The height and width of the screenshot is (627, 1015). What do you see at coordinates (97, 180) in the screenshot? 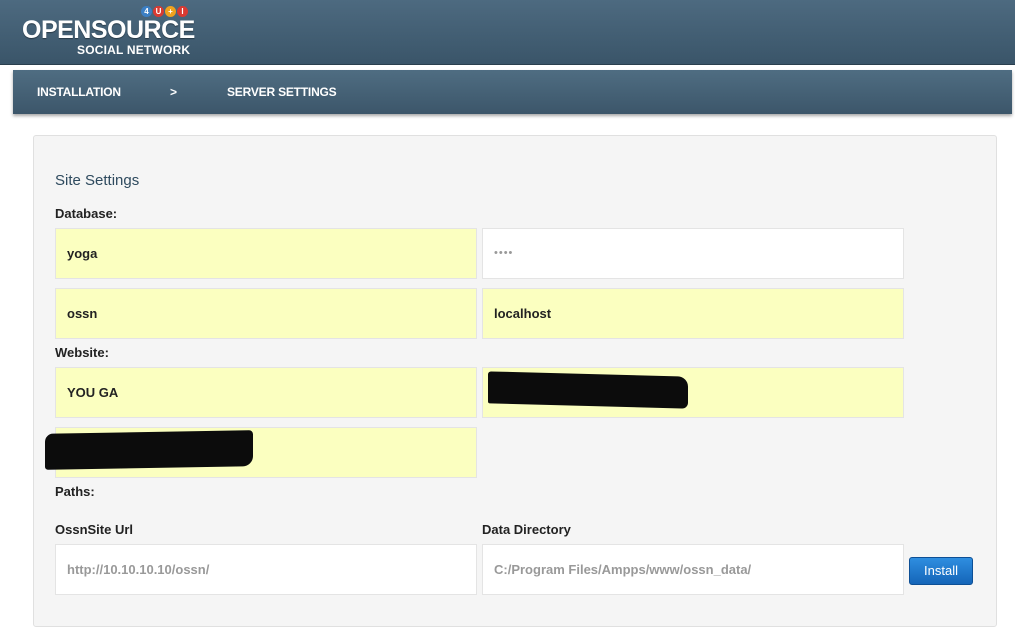
I see `page-title: Site Settings` at bounding box center [97, 180].